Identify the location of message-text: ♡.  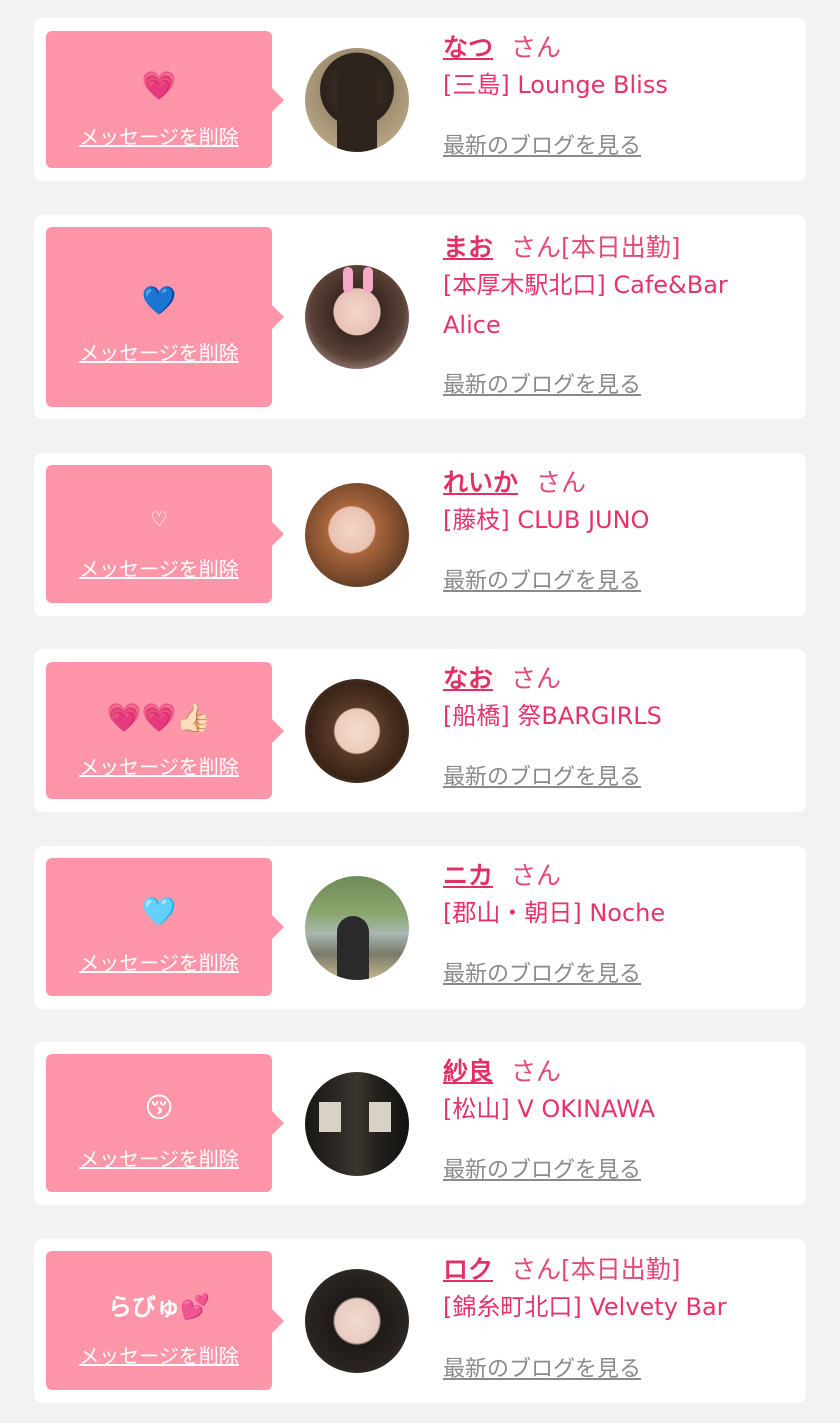
(159, 519).